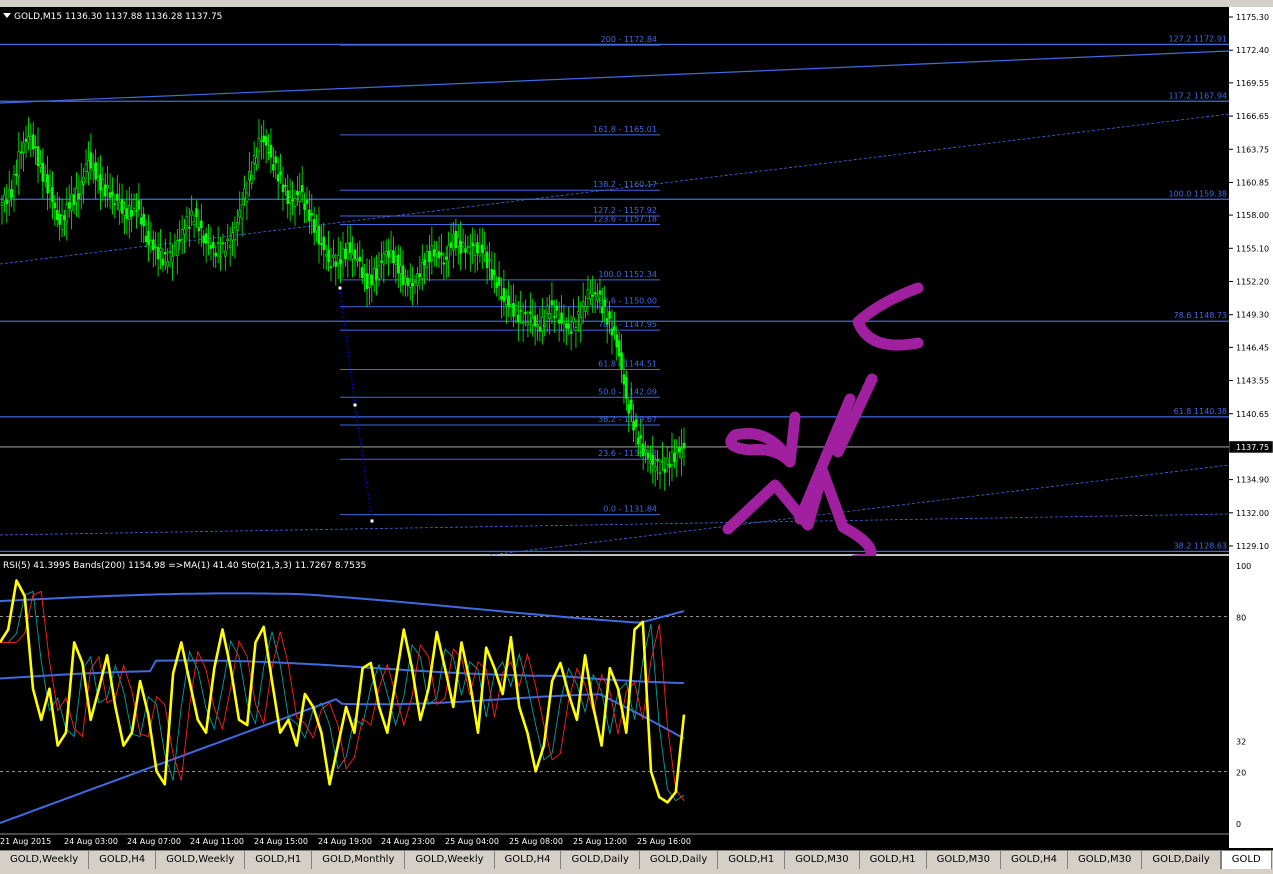 The width and height of the screenshot is (1273, 874). I want to click on fib-retracement-label: 200 - 1172.84, so click(629, 39).